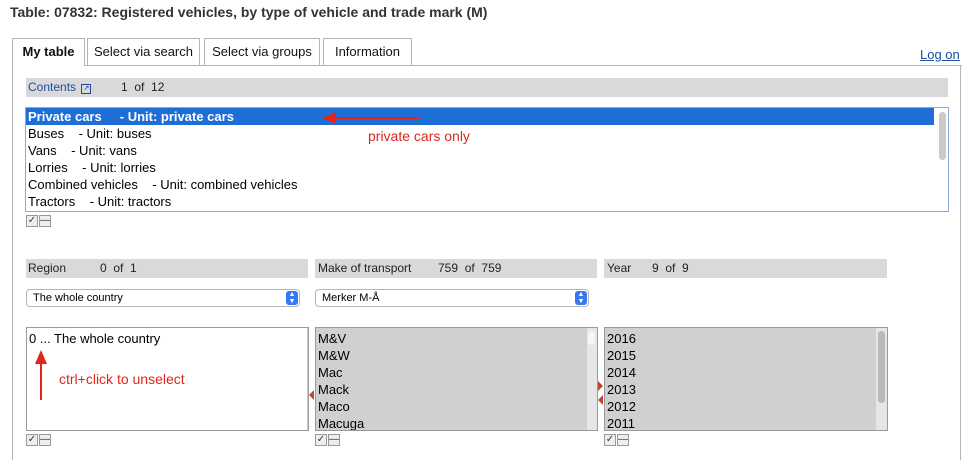 The width and height of the screenshot is (971, 460). Describe the element at coordinates (487, 201) in the screenshot. I see `list-item: Tractors - Unit: tractors` at that location.